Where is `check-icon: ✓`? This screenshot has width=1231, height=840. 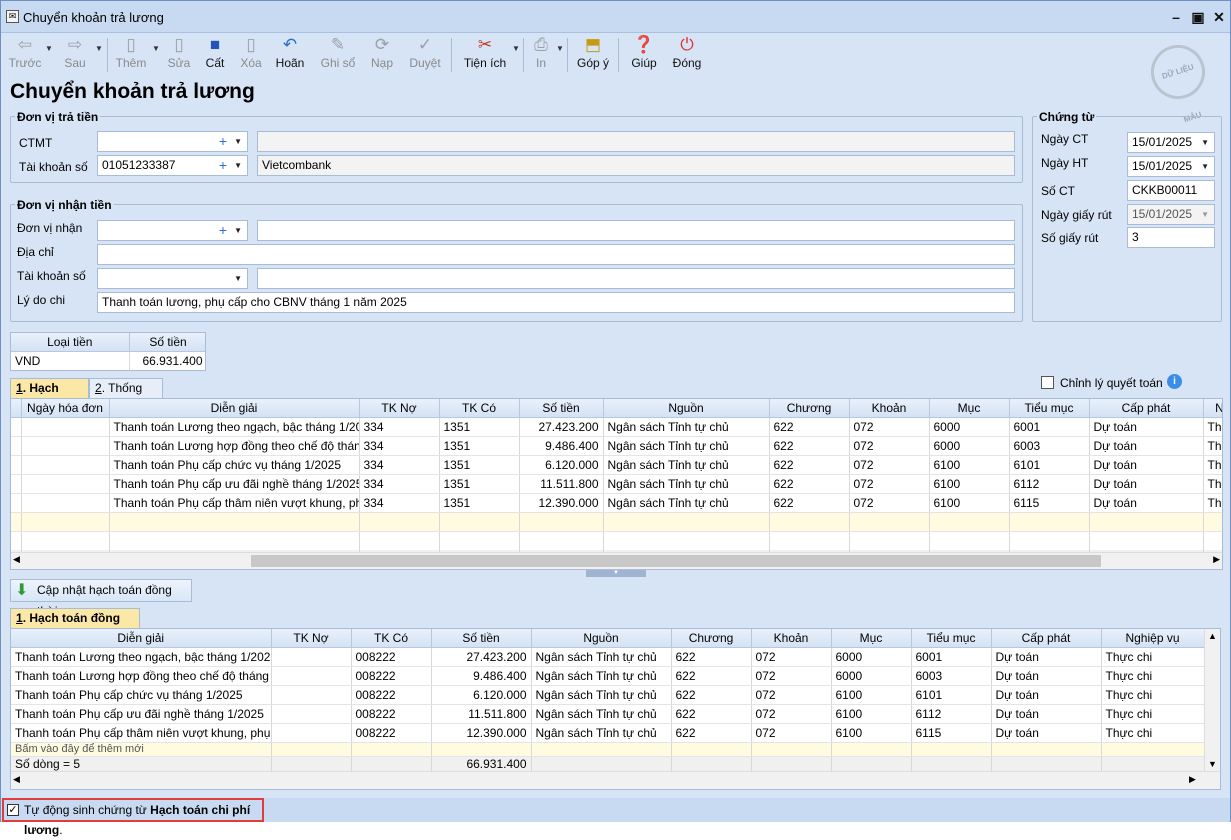
check-icon: ✓ is located at coordinates (13, 810).